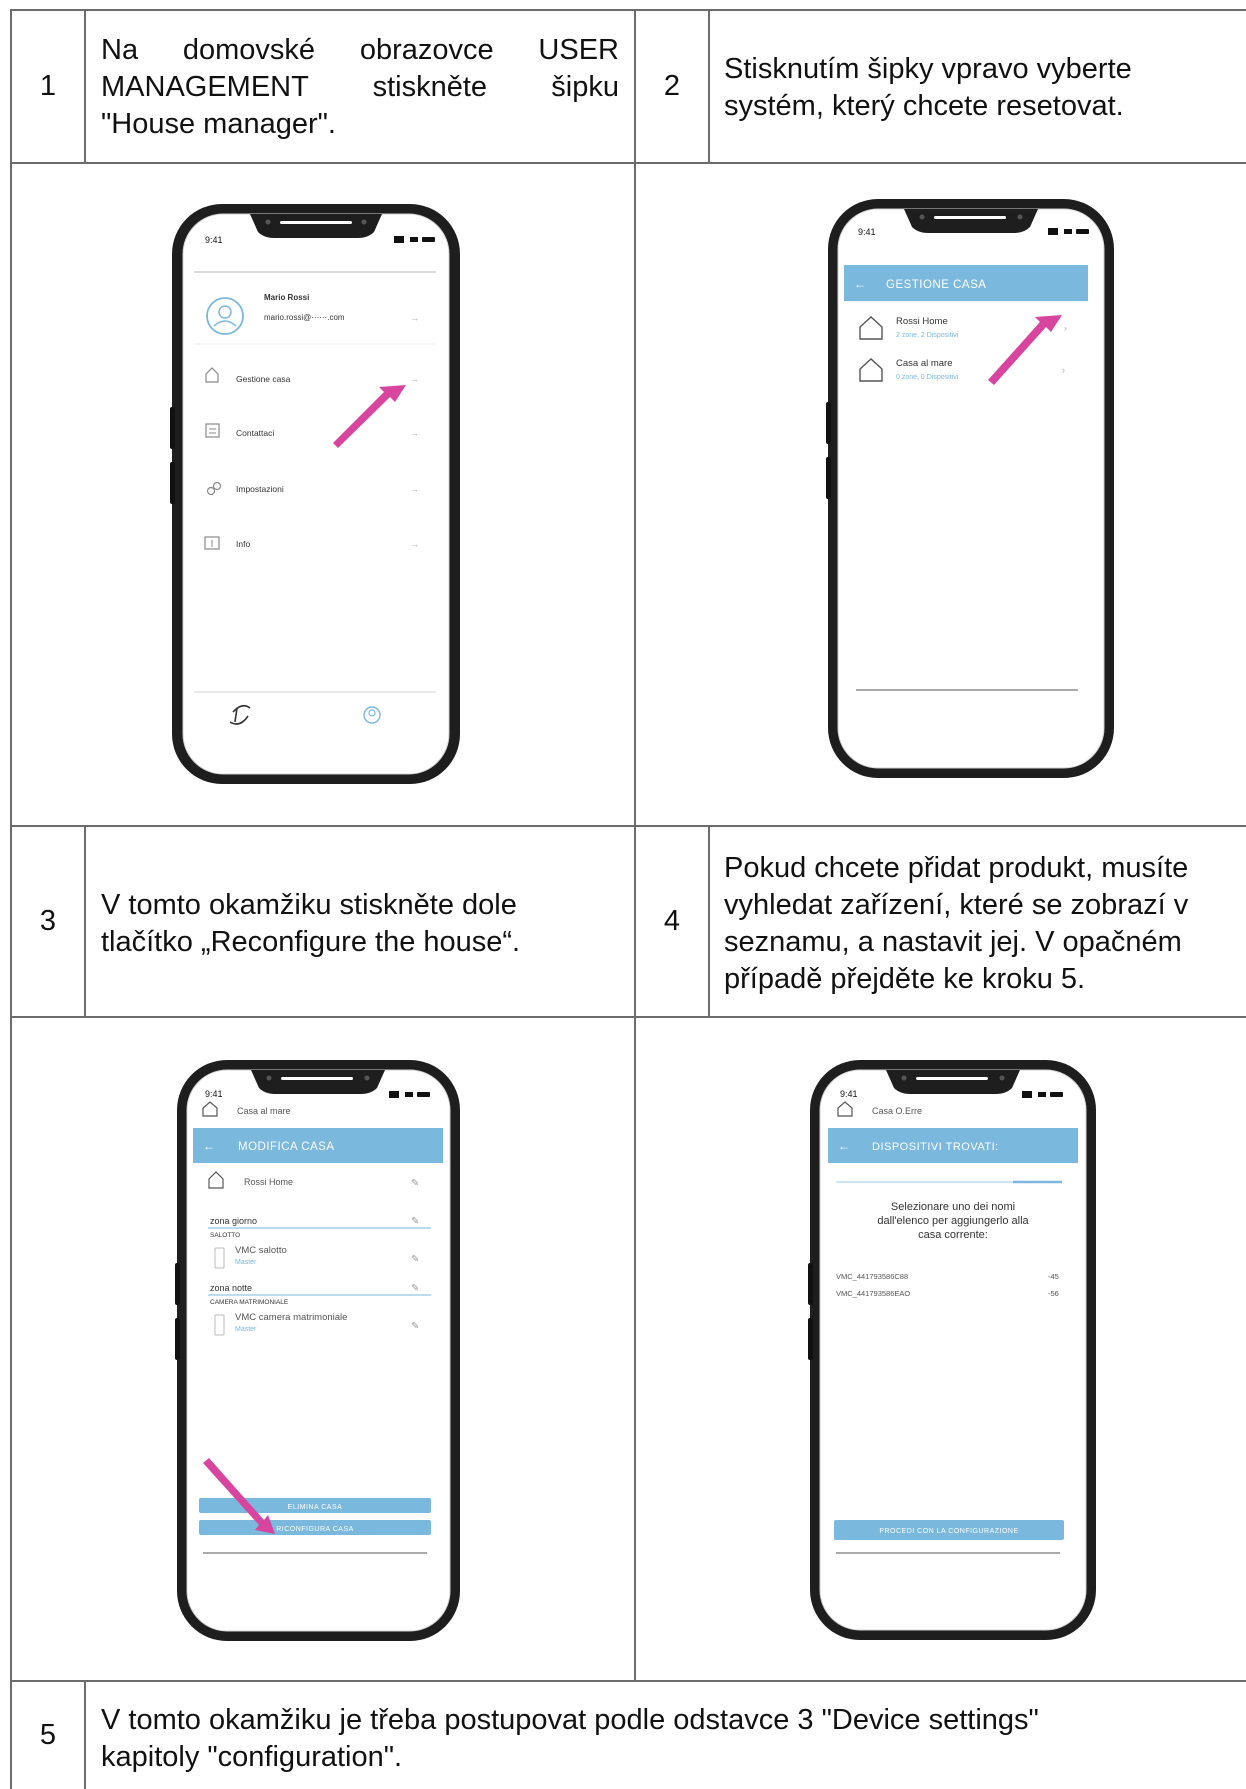 This screenshot has height=1789, width=1246. I want to click on reconfigure-house-label: RICONFIGURA CASA, so click(315, 1529).